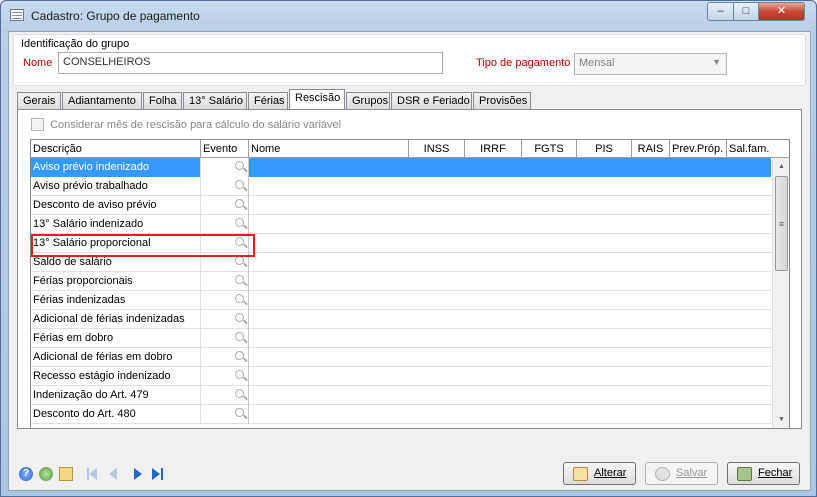  I want to click on table-row: Aviso prévio indenizado, so click(401, 167).